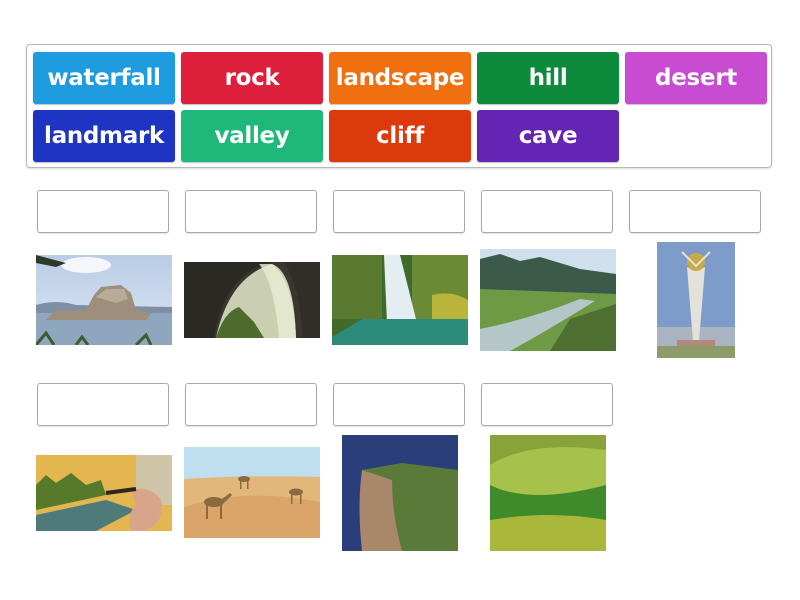  I want to click on image-valley, so click(548, 300).